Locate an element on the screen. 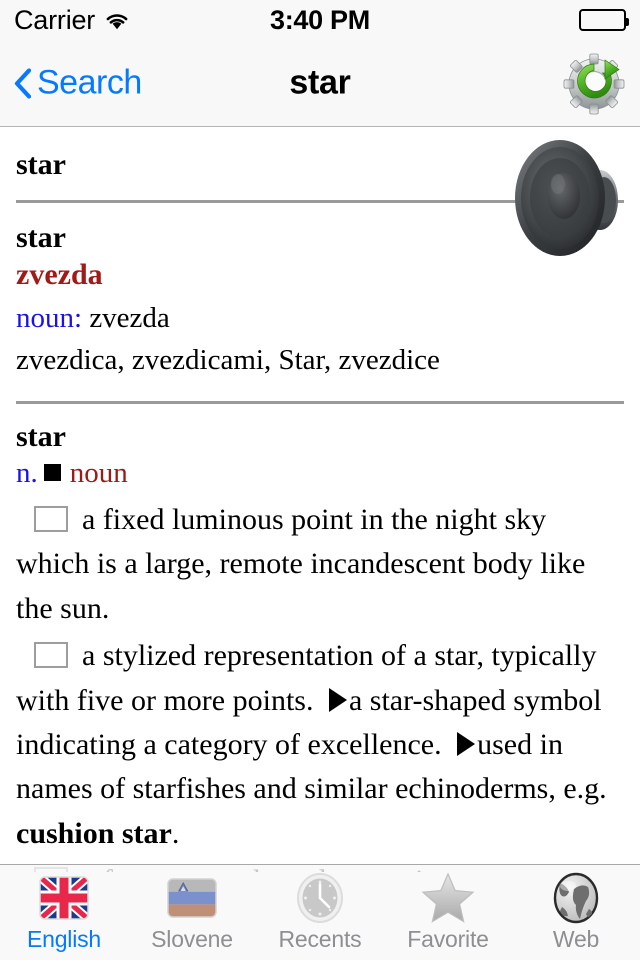 Image resolution: width=640 pixels, height=960 pixels. status-bar-left: Carrier is located at coordinates (72, 20).